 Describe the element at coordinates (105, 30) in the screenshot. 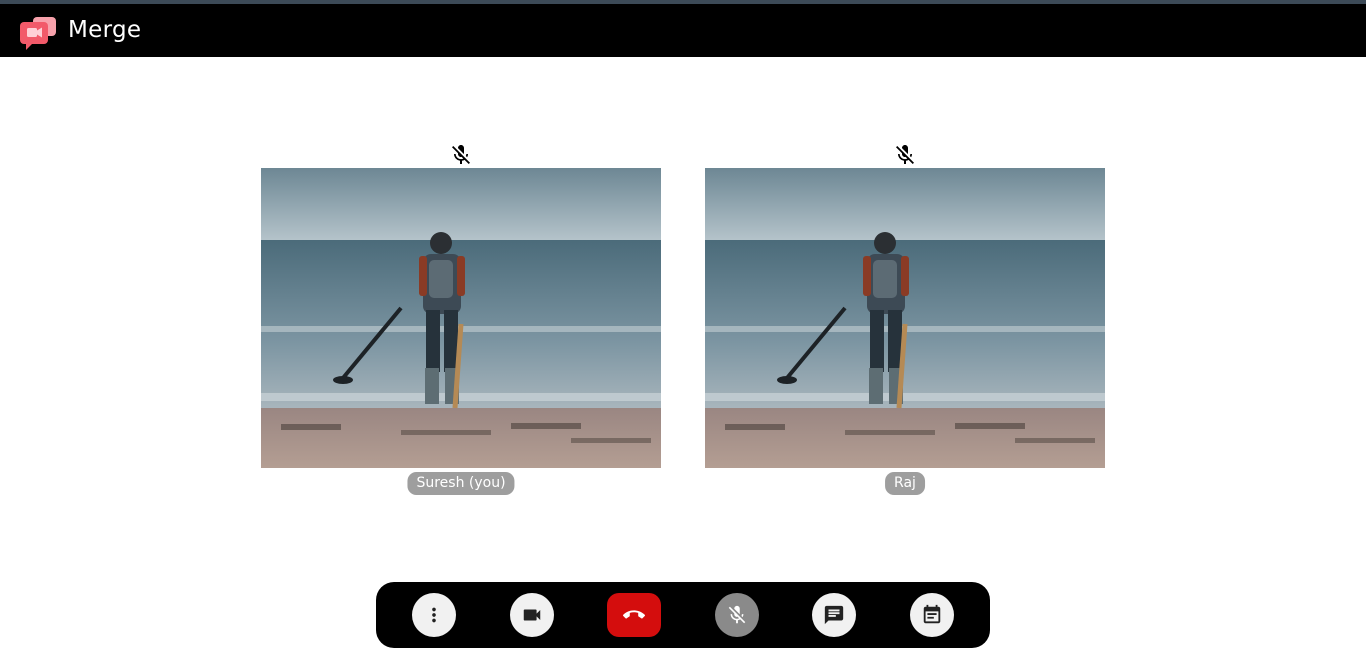

I see `app-title: Merge` at that location.